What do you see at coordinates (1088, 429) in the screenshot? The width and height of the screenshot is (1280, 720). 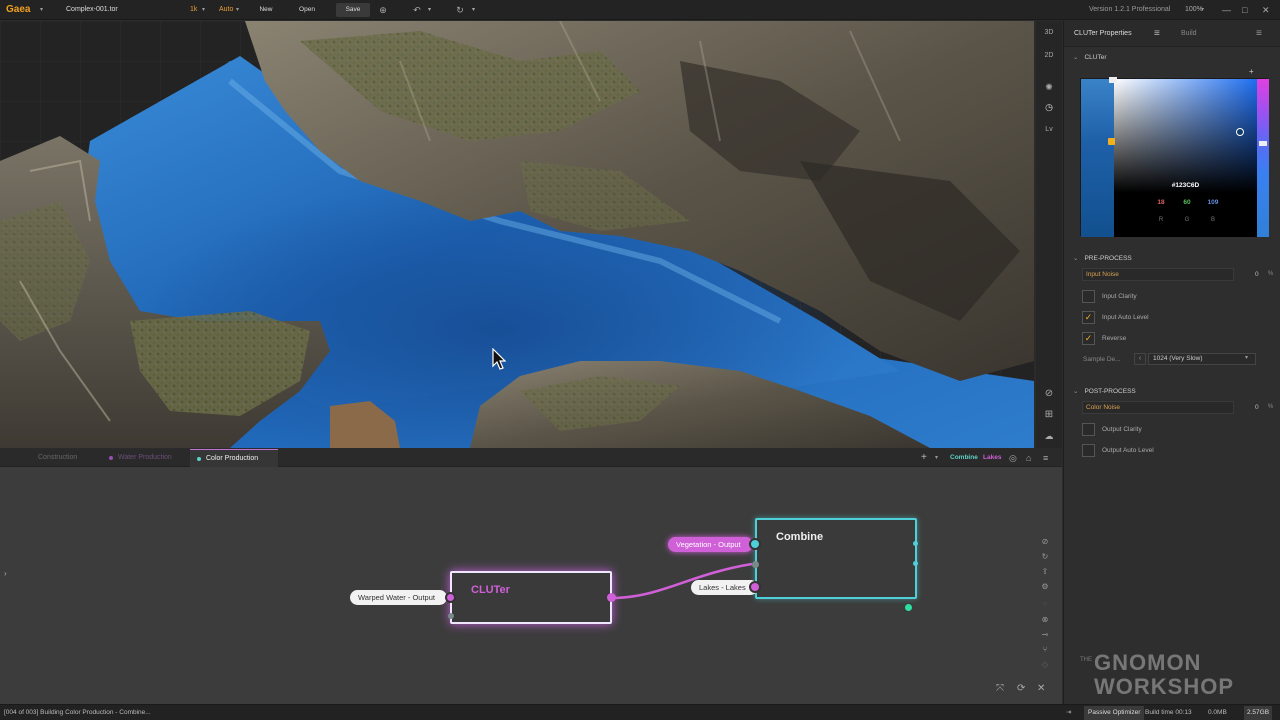 I see `output-clarity-checkbox` at bounding box center [1088, 429].